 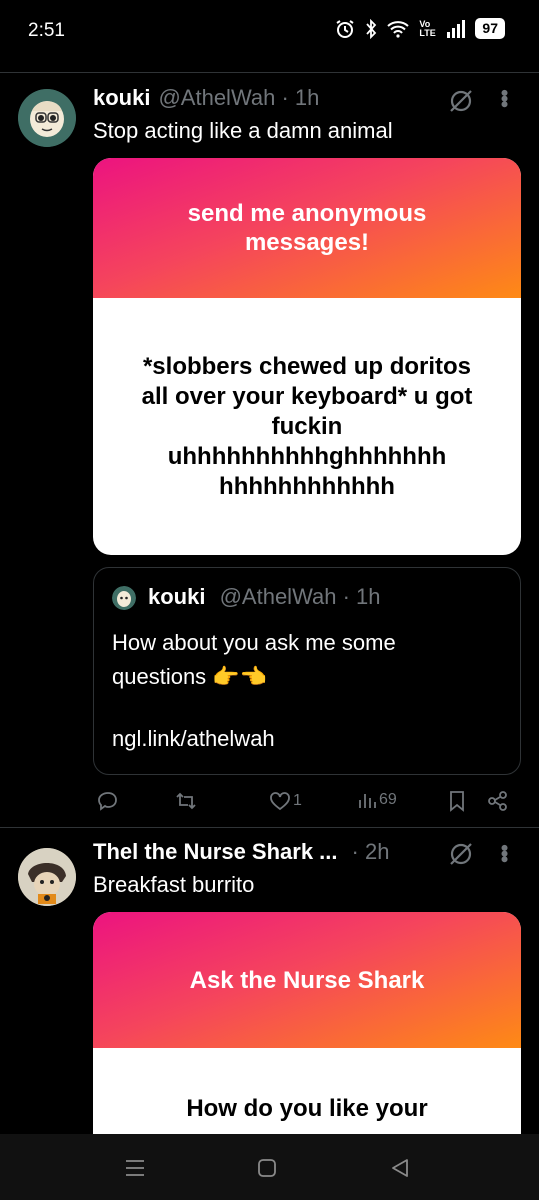 I want to click on display-name: kouki, so click(x=121, y=98).